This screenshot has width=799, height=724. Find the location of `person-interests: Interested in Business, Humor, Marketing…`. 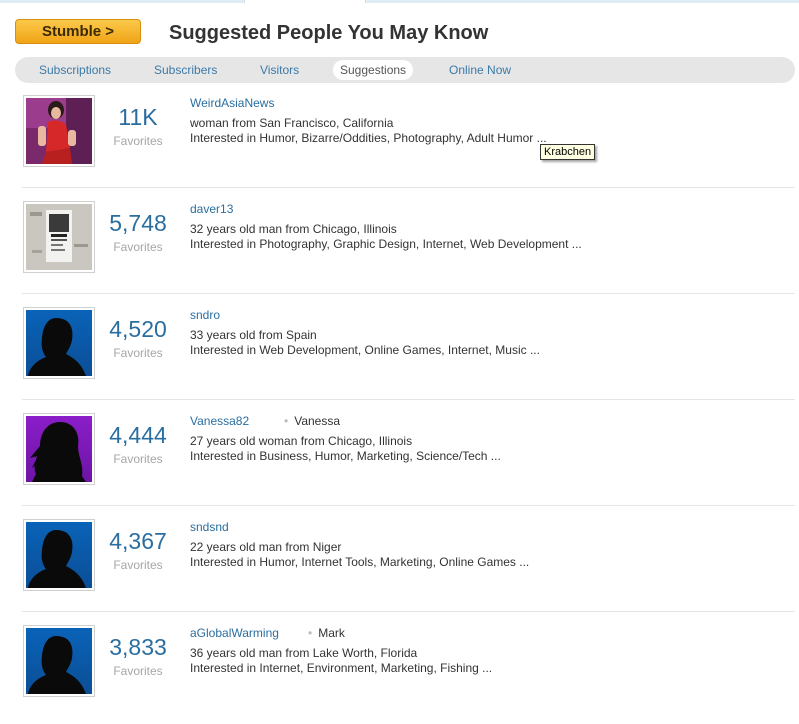

person-interests: Interested in Business, Humor, Marketing… is located at coordinates (345, 456).